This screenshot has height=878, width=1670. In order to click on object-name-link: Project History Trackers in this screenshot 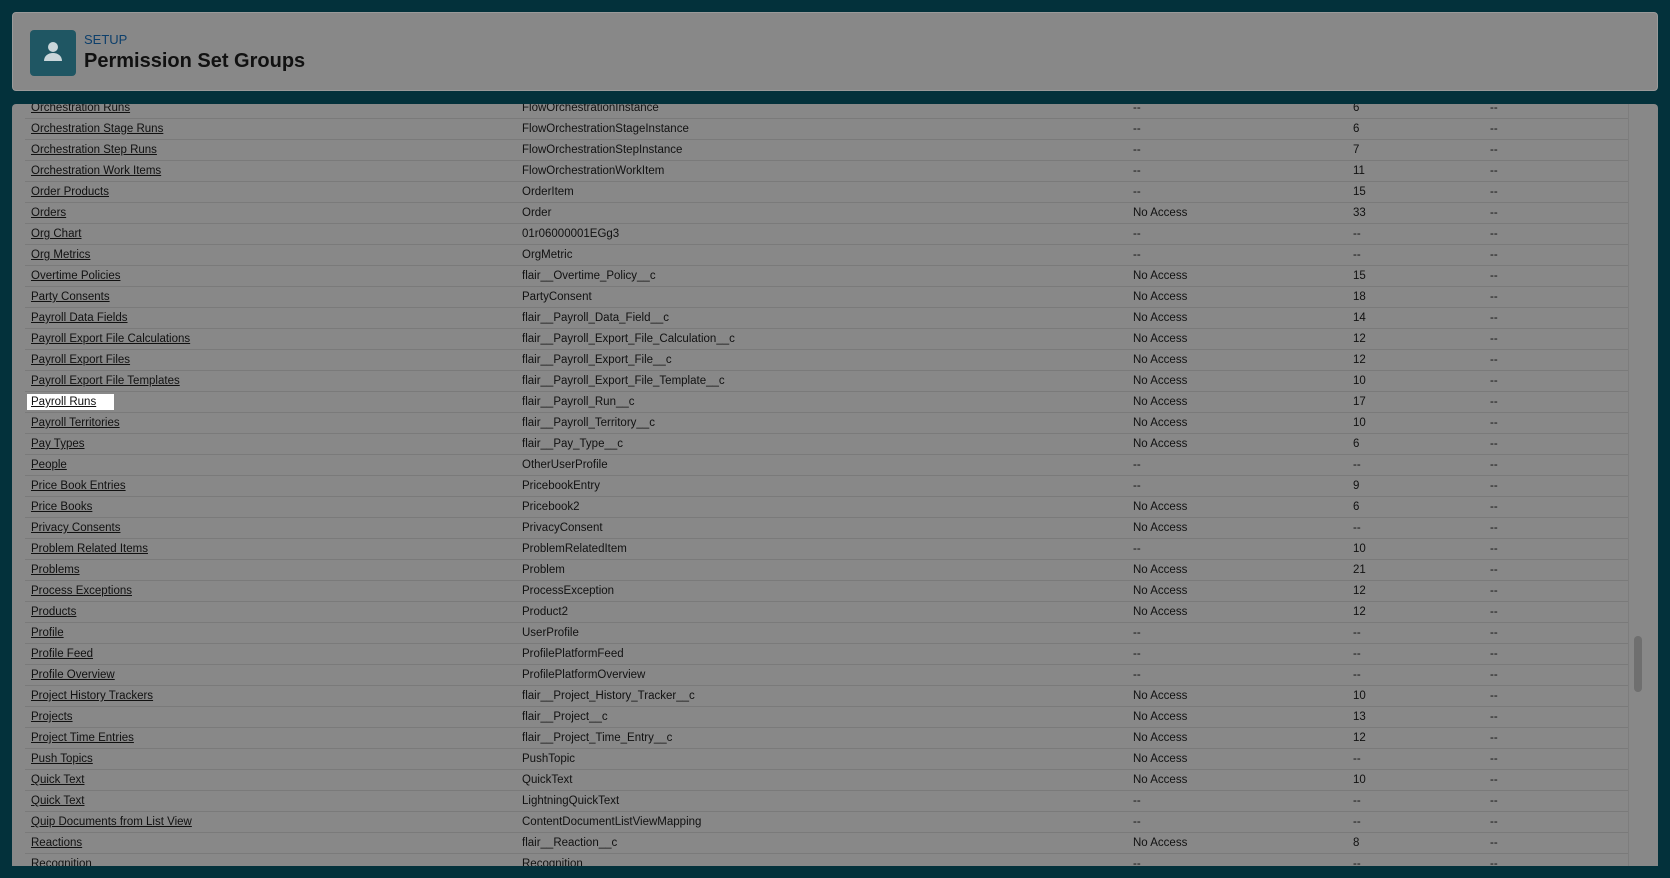, I will do `click(92, 696)`.